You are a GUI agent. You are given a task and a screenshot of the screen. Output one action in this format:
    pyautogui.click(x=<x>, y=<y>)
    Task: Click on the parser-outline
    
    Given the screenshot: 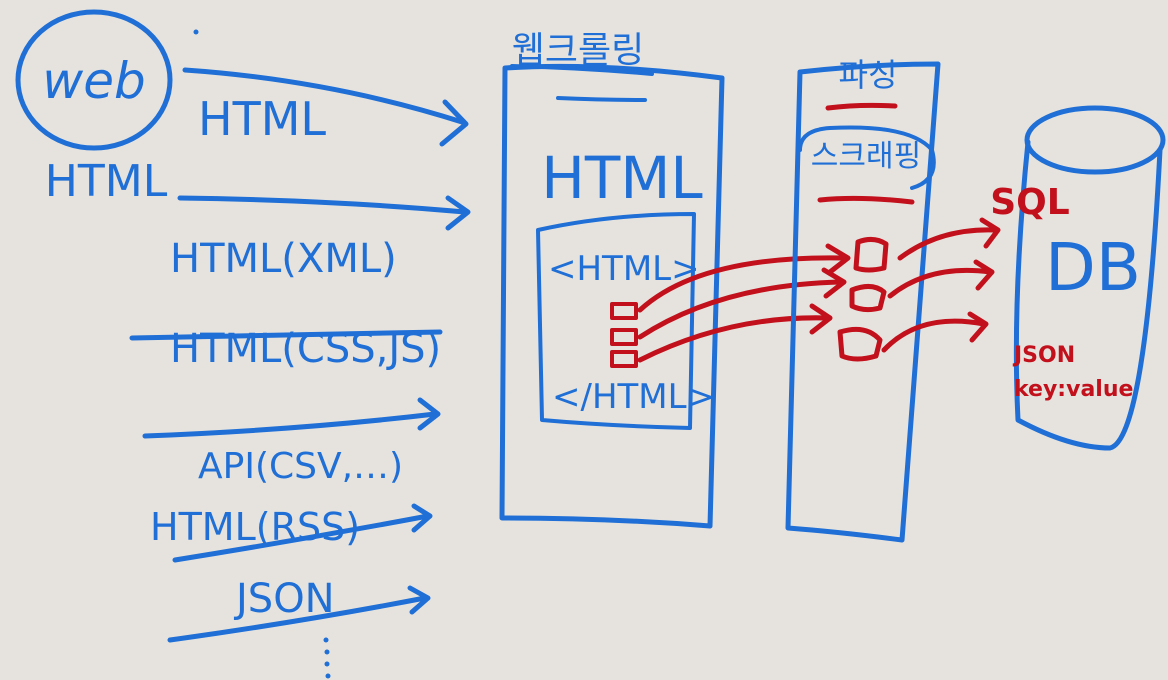 What is the action you would take?
    pyautogui.click(x=863, y=302)
    